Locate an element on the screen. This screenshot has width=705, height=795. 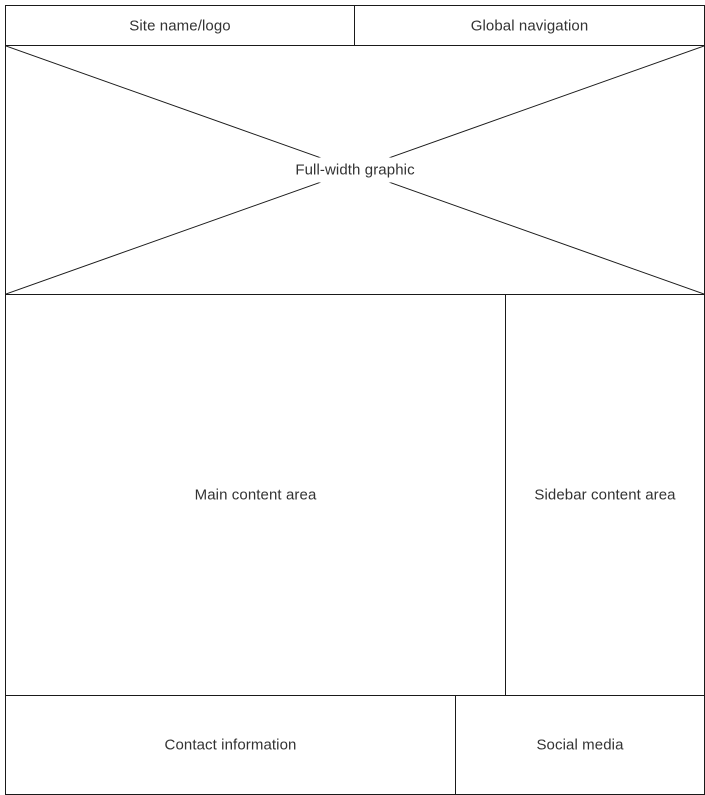
full-width-graphic-label: Full-width graphic is located at coordinates (355, 170).